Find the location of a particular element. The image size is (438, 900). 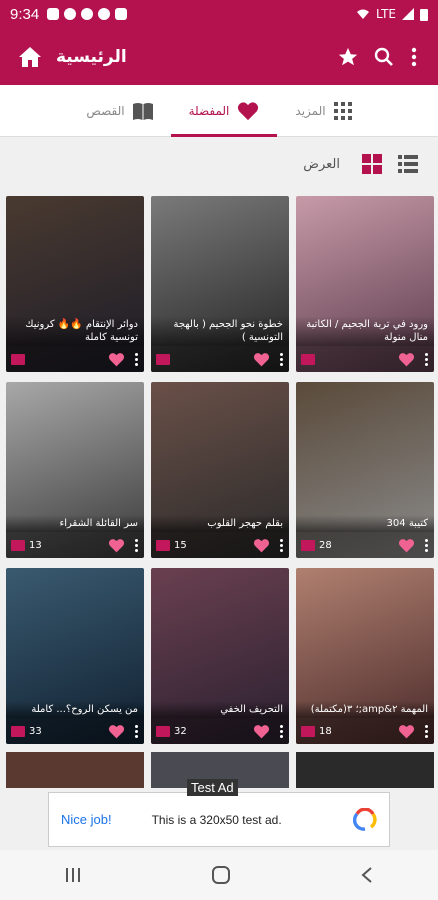

tab-favorites: المفضلة is located at coordinates (224, 111).